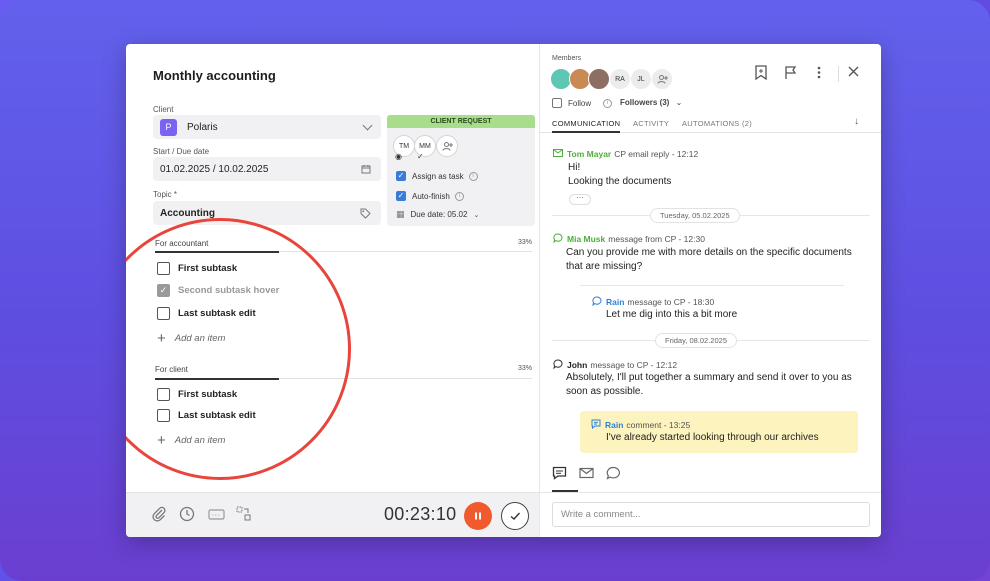  What do you see at coordinates (401, 196) in the screenshot?
I see `autofinish-checkbox: ✓` at bounding box center [401, 196].